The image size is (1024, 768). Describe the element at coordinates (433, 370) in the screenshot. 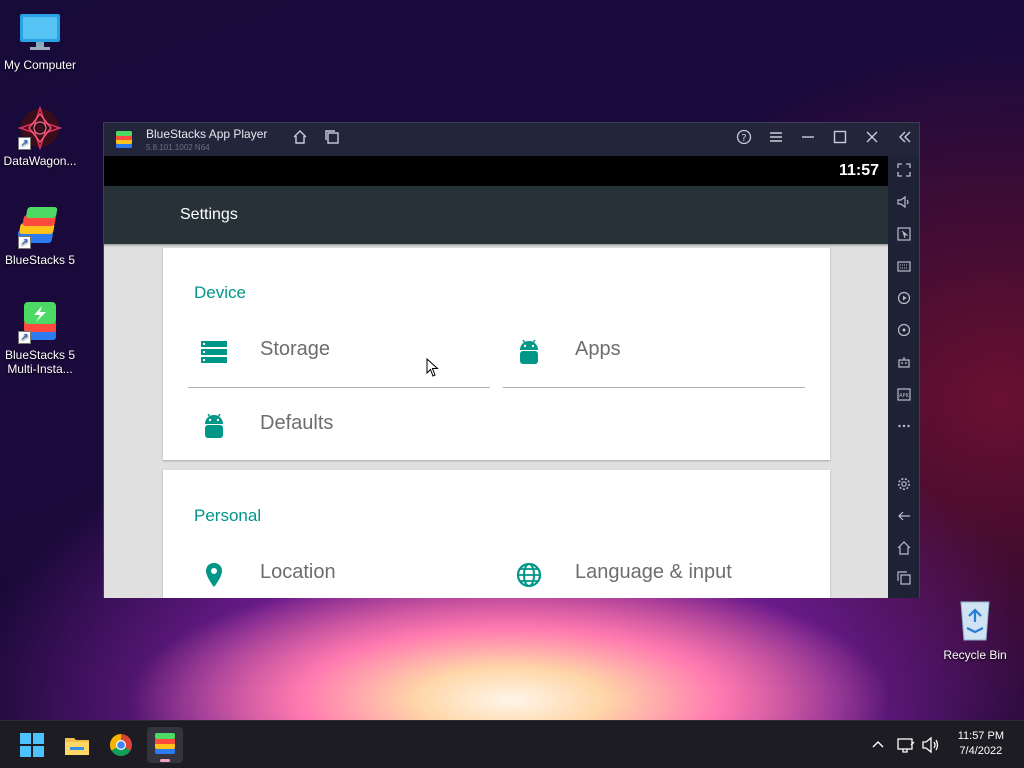

I see `mouse-cursor` at that location.